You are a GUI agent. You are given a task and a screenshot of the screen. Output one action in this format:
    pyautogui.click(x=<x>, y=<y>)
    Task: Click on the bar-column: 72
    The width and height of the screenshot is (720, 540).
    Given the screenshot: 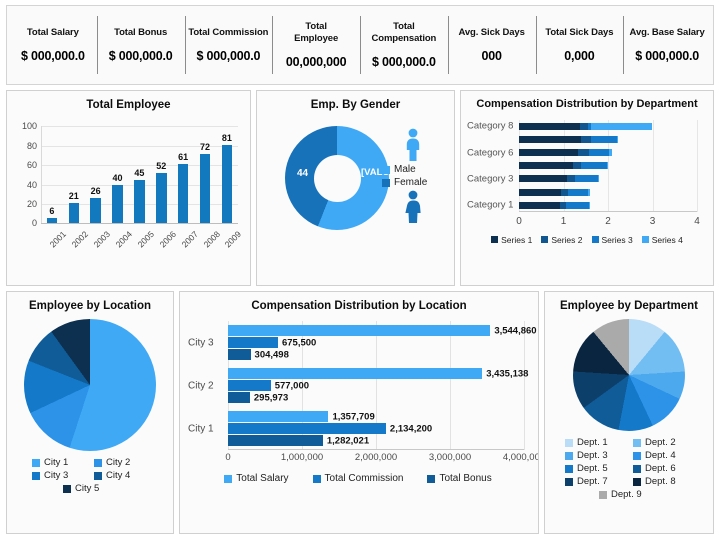 What is the action you would take?
    pyautogui.click(x=205, y=175)
    